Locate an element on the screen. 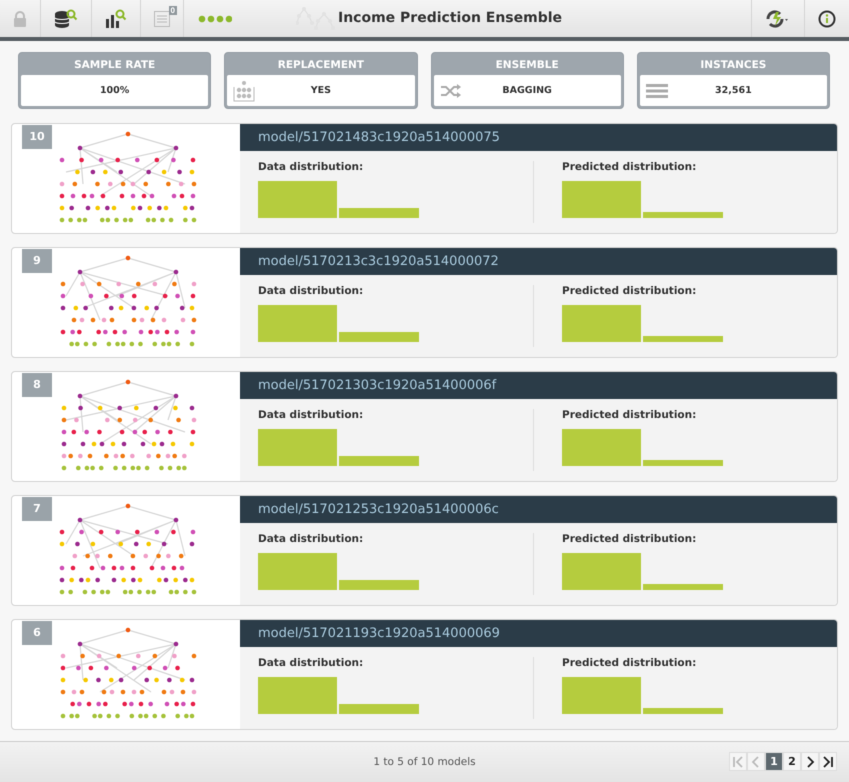 This screenshot has height=782, width=849. page-title: Income Prediction Ensemble is located at coordinates (450, 18).